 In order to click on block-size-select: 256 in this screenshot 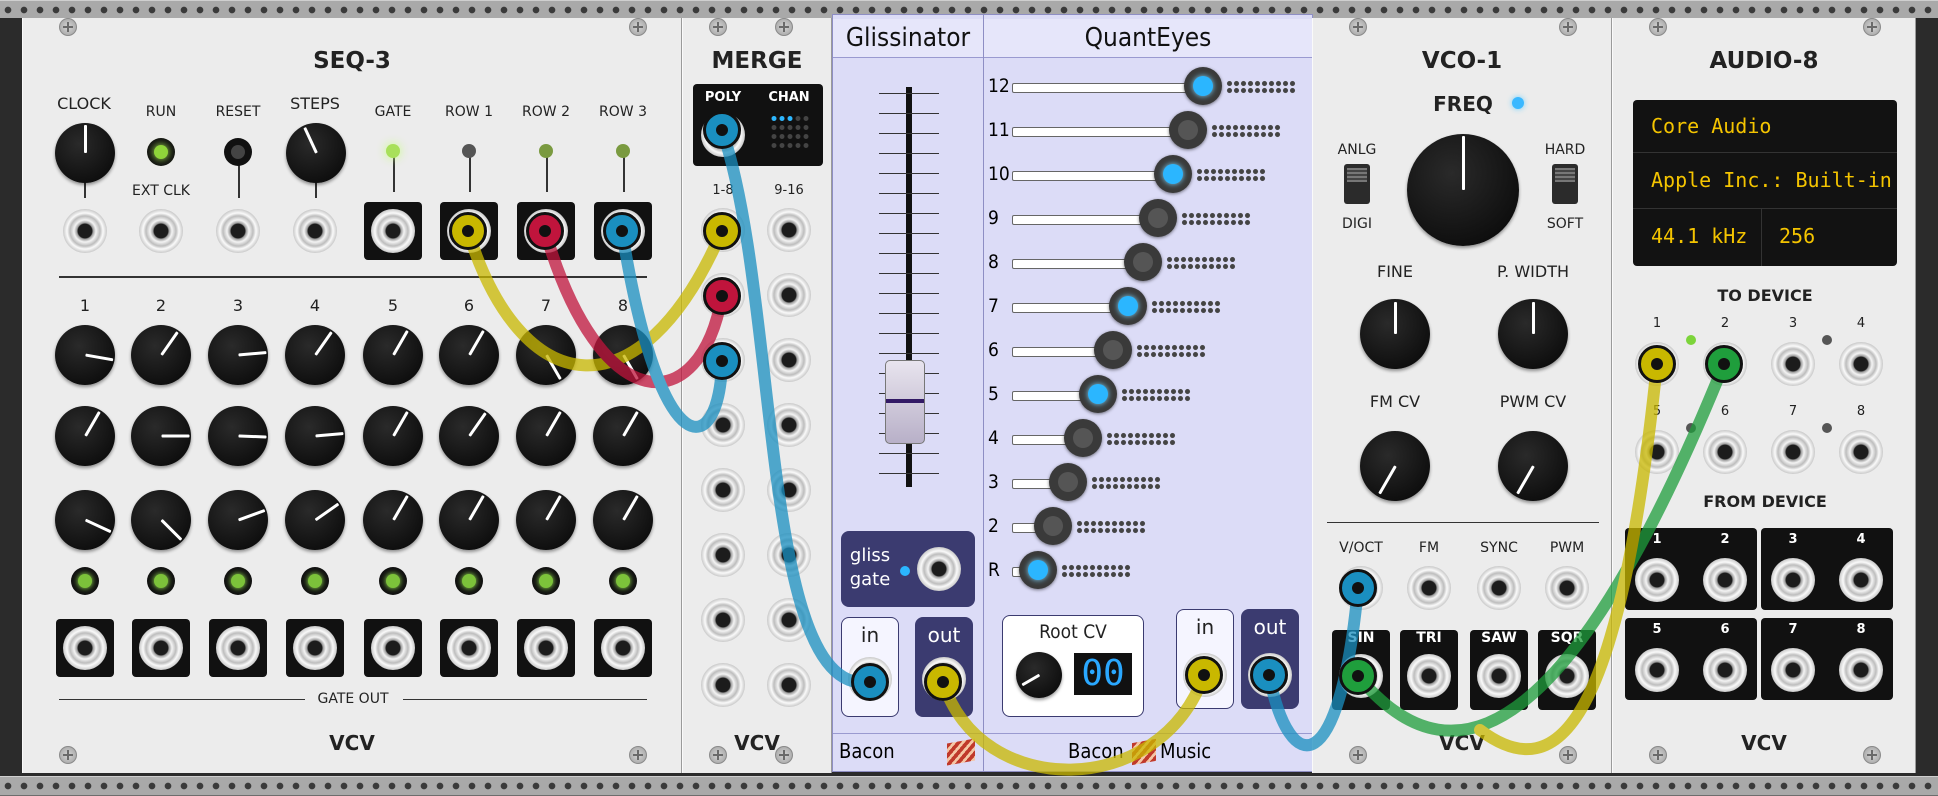, I will do `click(1797, 236)`.